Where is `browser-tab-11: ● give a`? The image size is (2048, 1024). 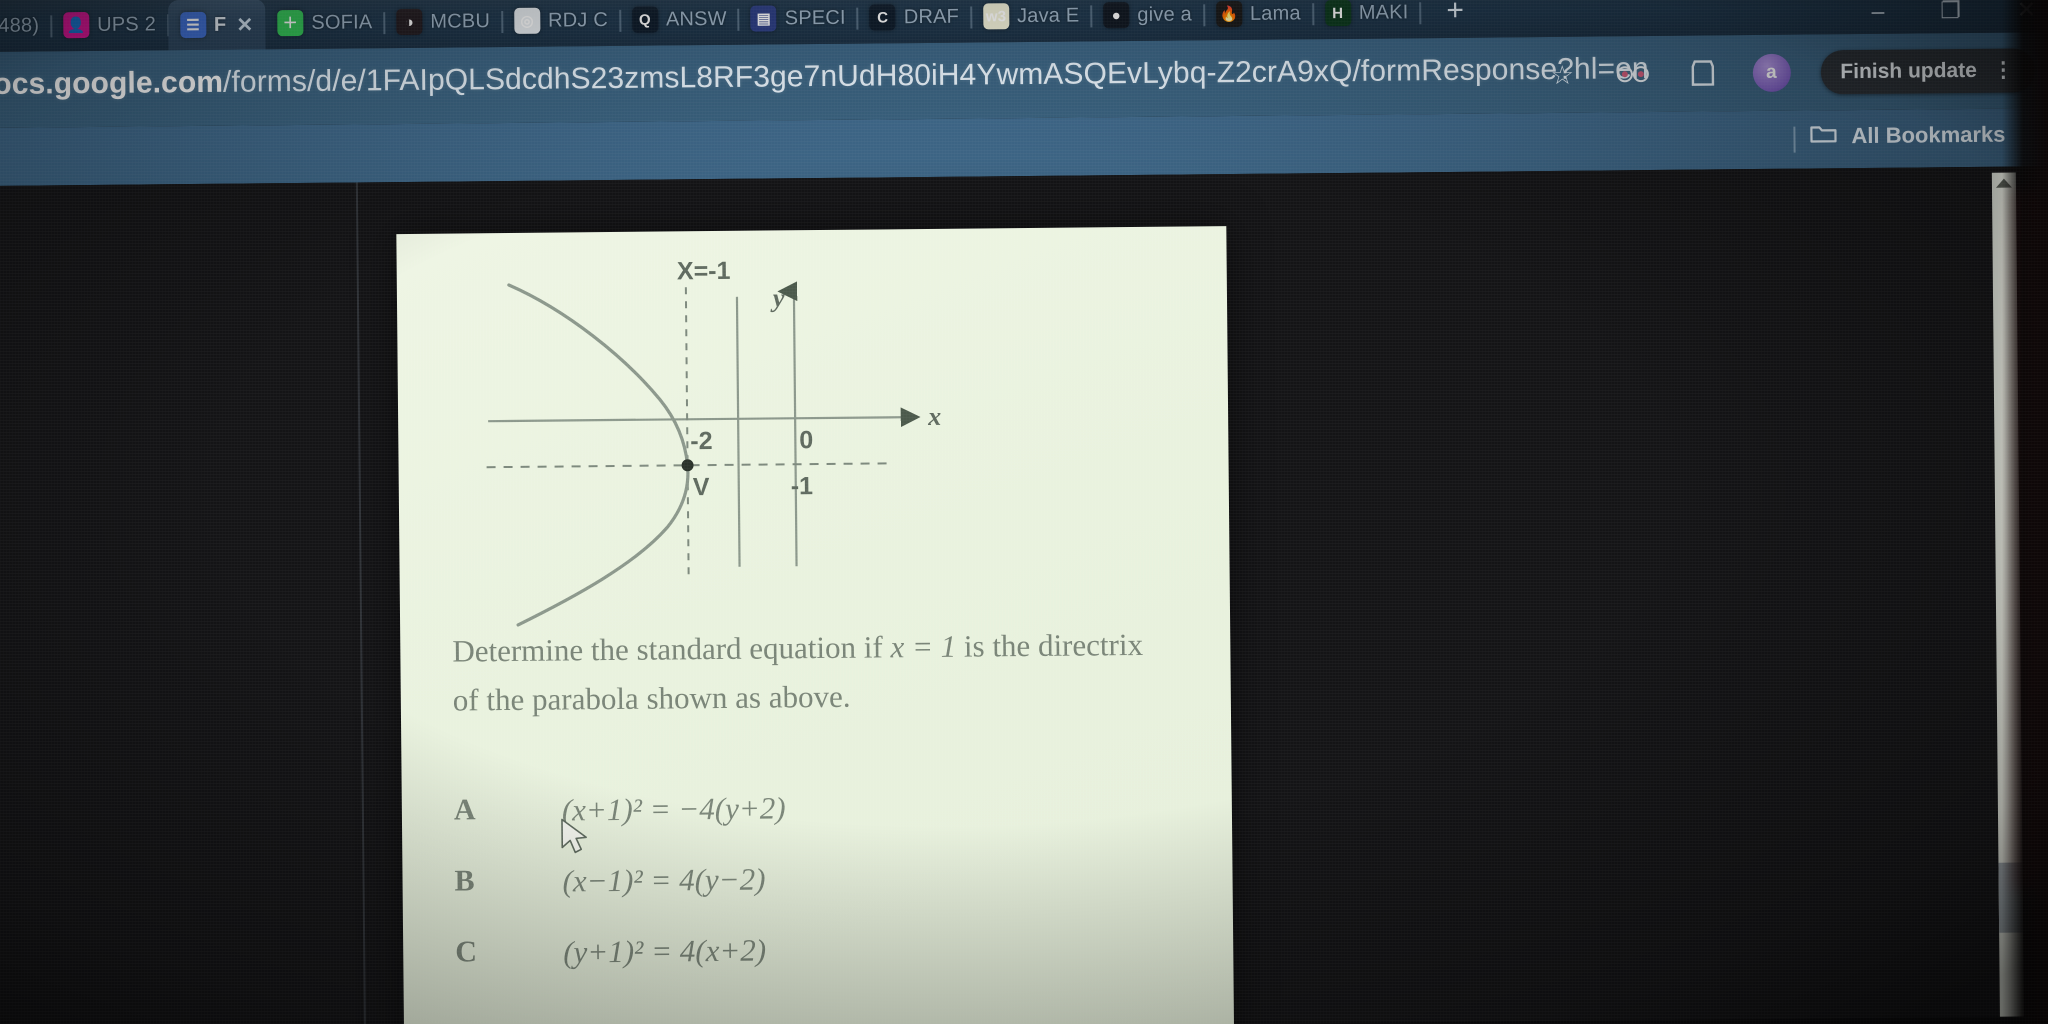 browser-tab-11: ● give a is located at coordinates (1148, 19).